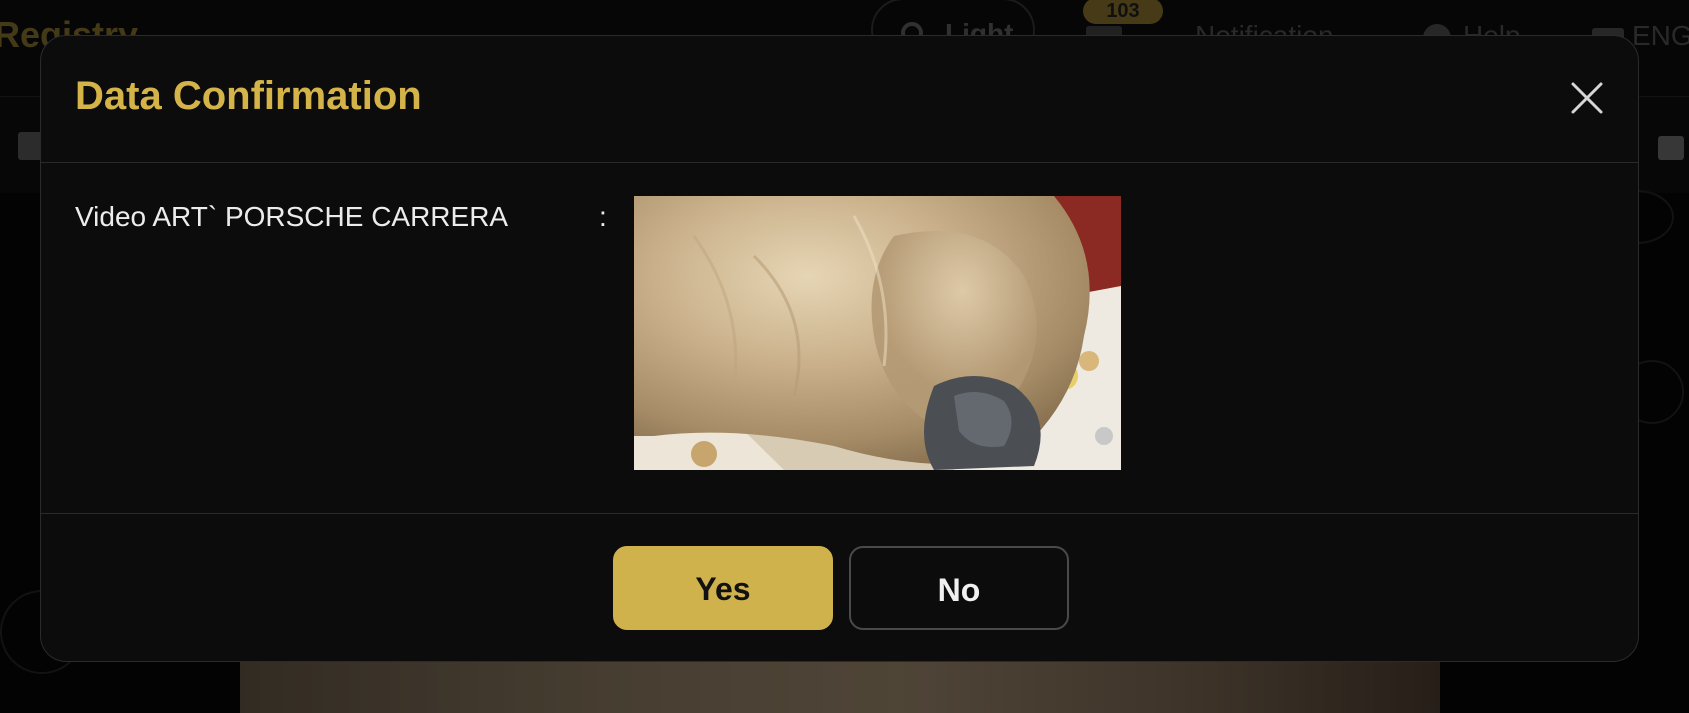 The image size is (1689, 713). Describe the element at coordinates (292, 216) in the screenshot. I see `field-label: Video ART` PORSCHE CARRERA` at that location.